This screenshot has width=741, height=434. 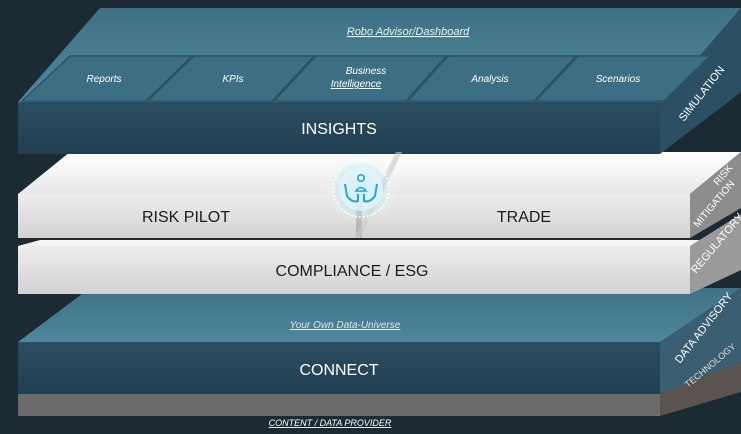 I want to click on tile-analysis-label: Analysis, so click(x=489, y=79).